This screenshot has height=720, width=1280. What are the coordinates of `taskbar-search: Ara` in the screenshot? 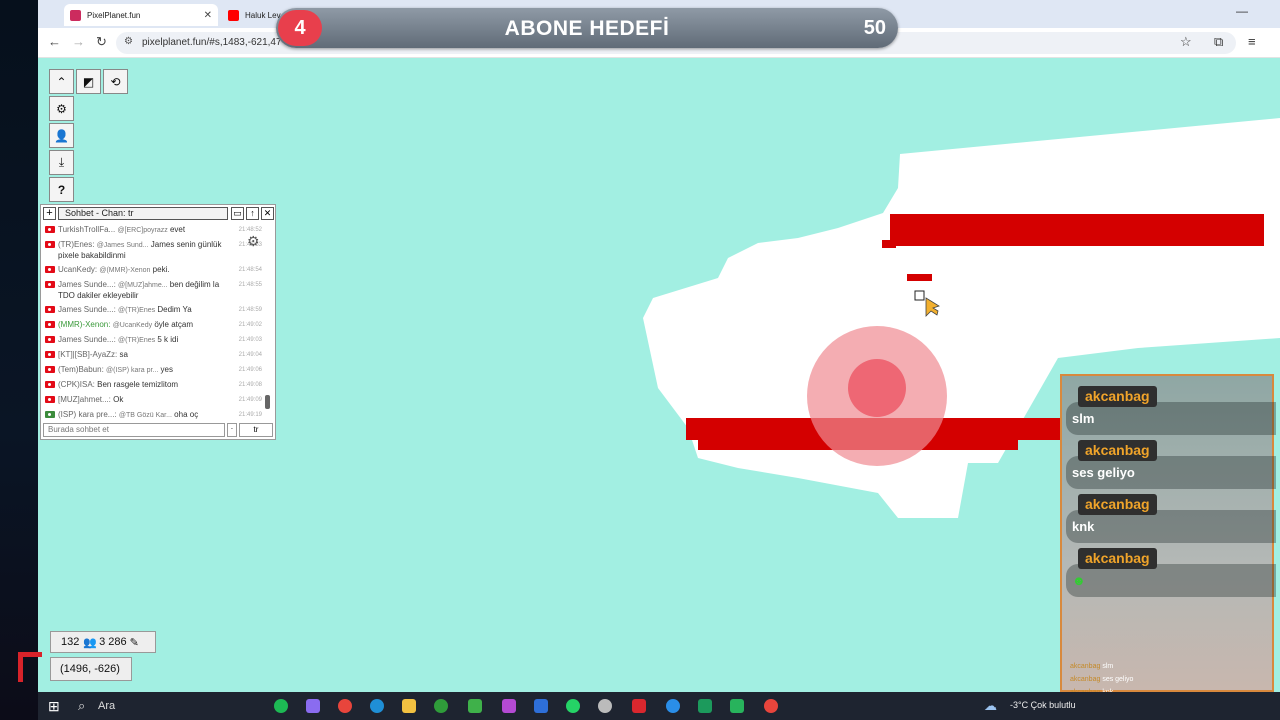 It's located at (106, 706).